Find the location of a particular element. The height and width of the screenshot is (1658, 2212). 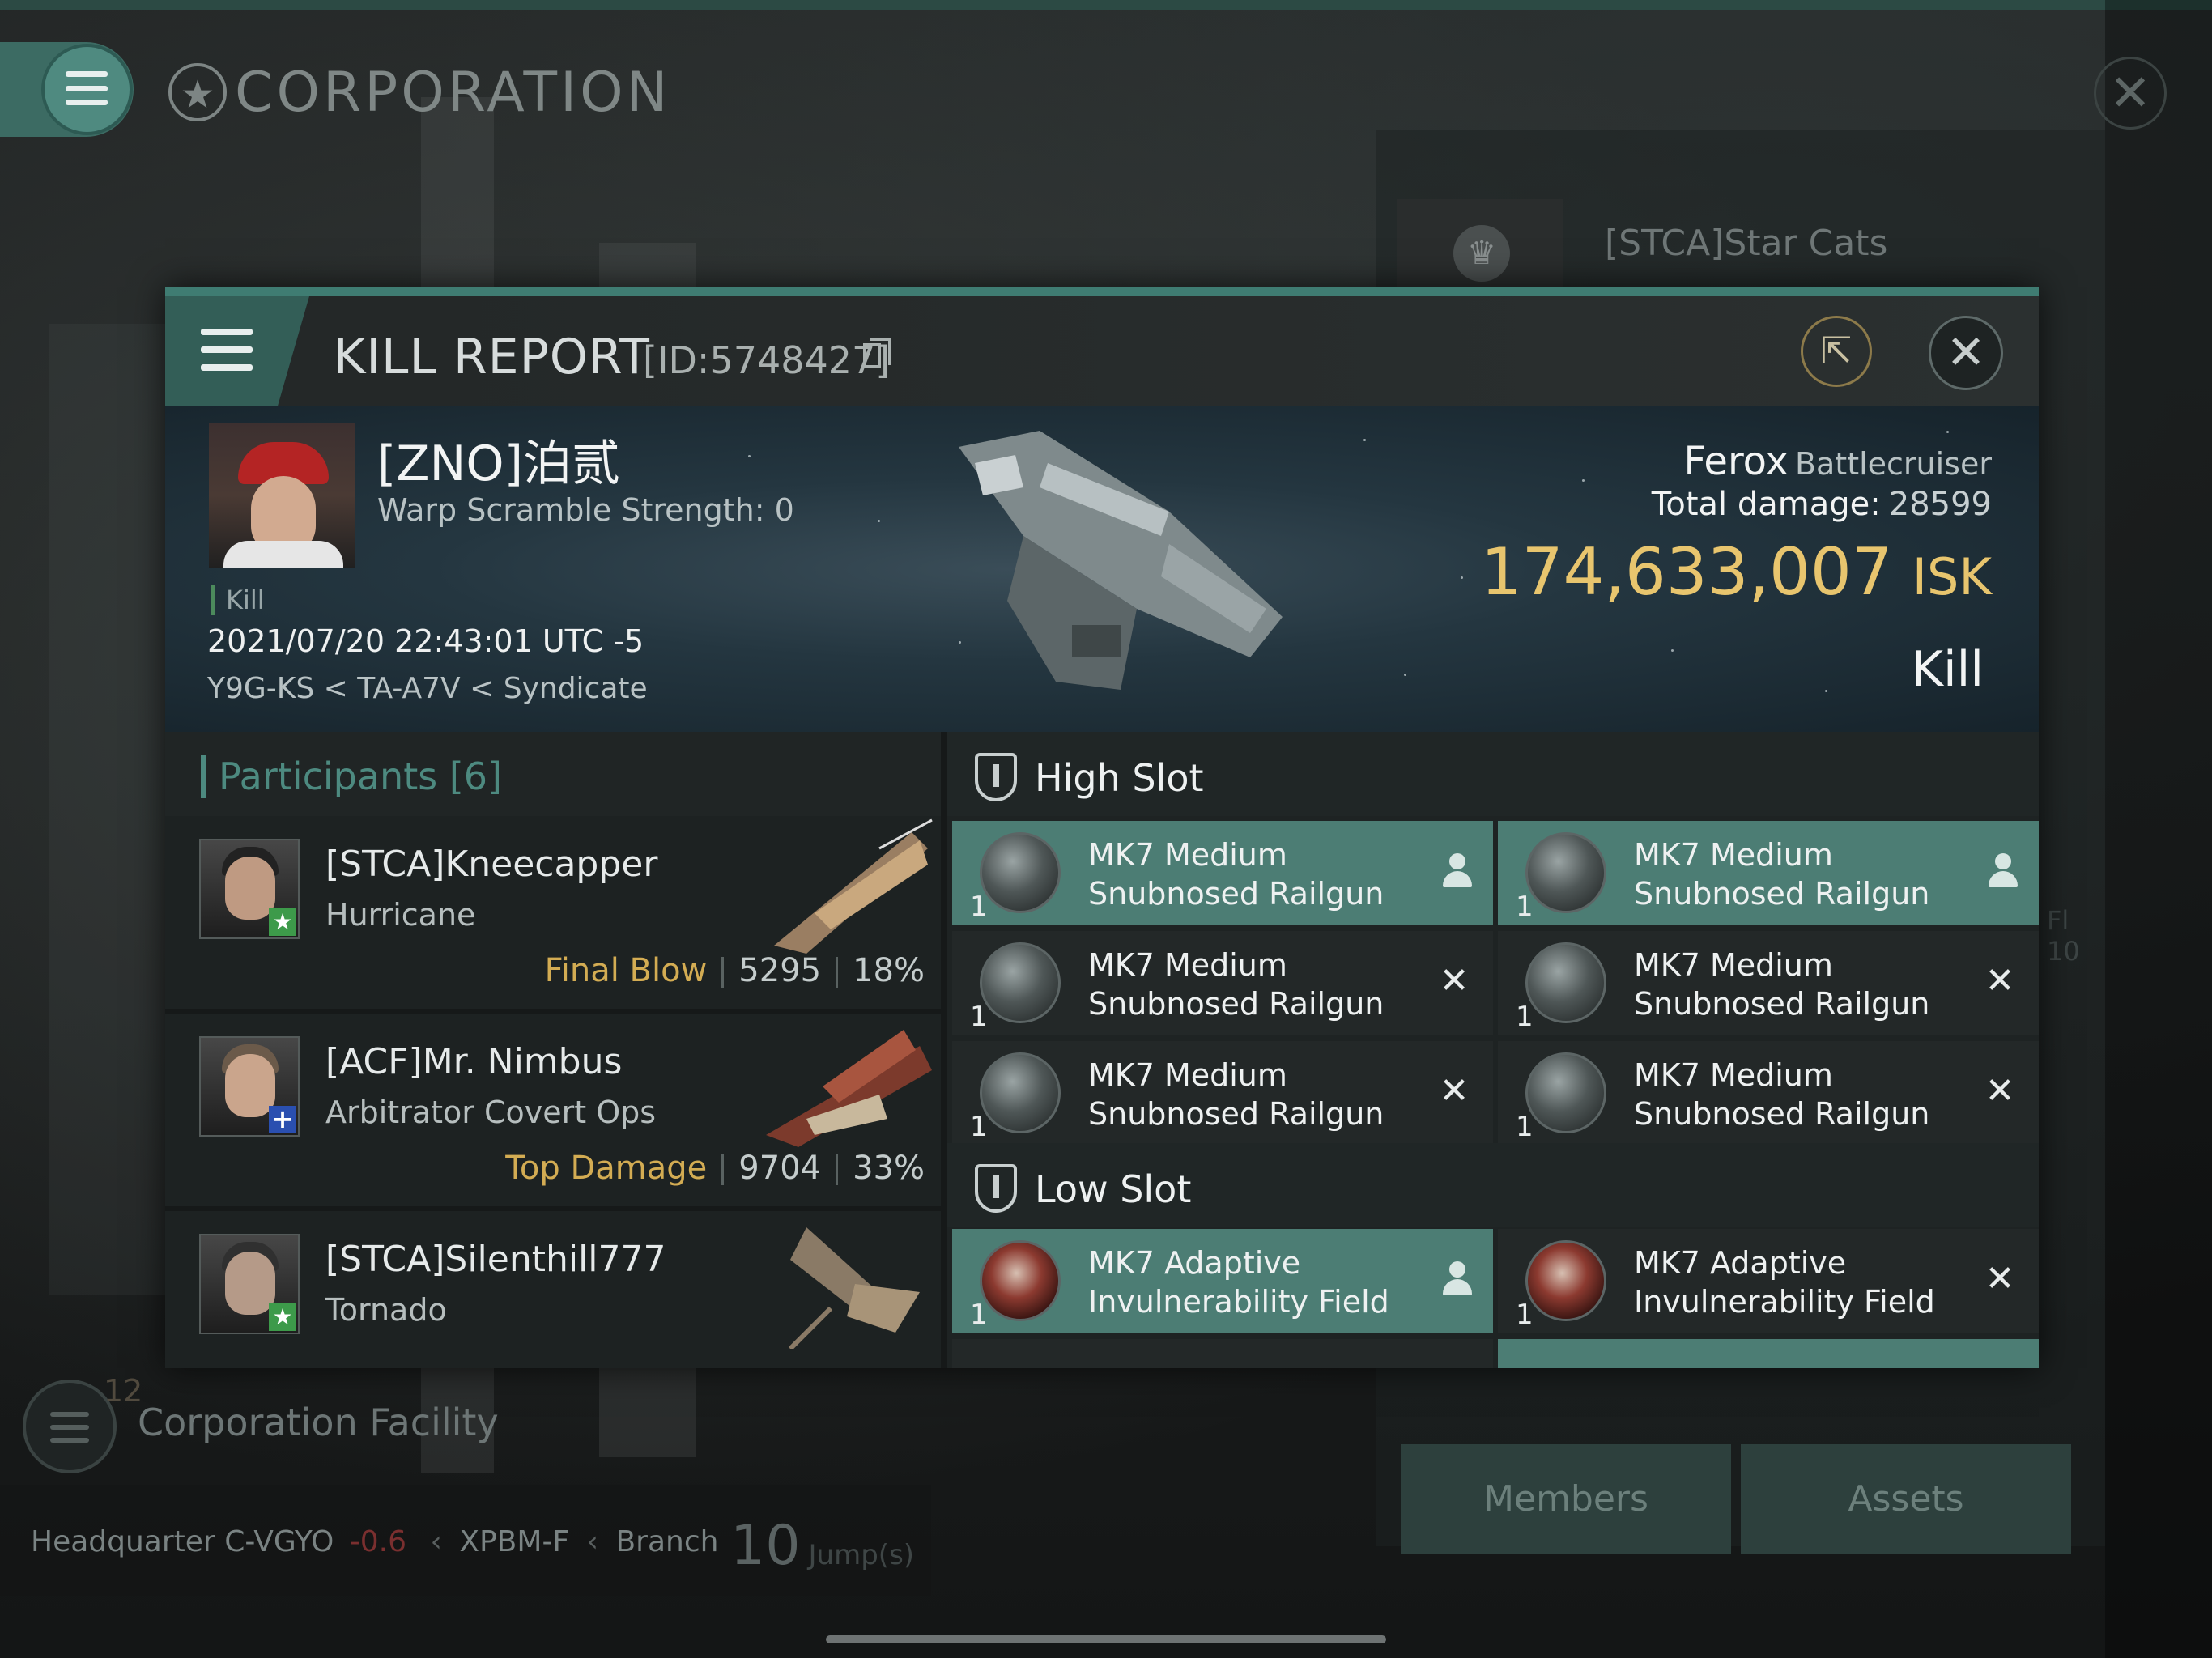

module-row: 1 MK7 Adaptive Invulnerability Field is located at coordinates (1222, 1281).